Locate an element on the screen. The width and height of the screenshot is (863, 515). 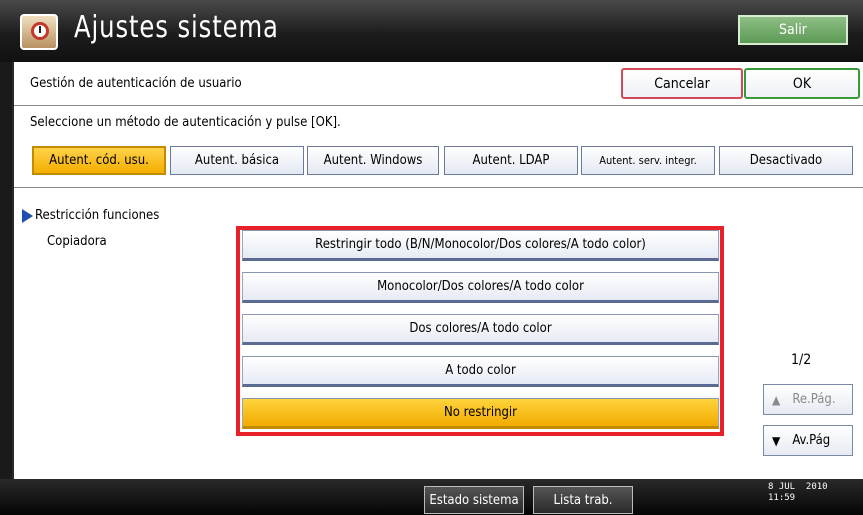
panel-title: Gestión de autenticación de usuario is located at coordinates (136, 83).